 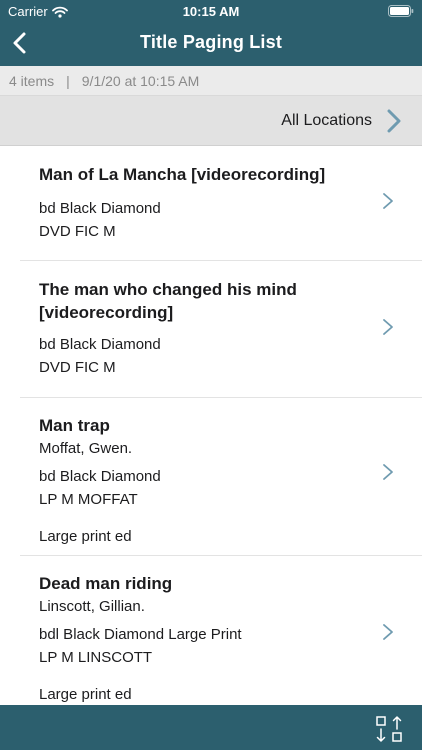 I want to click on item-call-number: LP M LINSCOTT, so click(x=96, y=657).